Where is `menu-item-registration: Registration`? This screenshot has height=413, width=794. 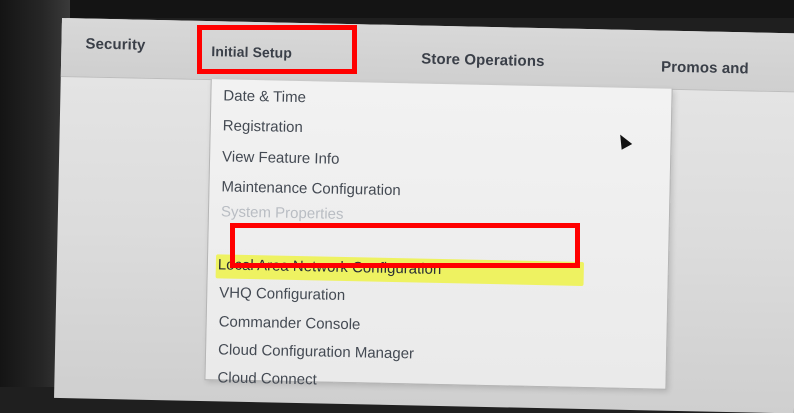 menu-item-registration: Registration is located at coordinates (263, 126).